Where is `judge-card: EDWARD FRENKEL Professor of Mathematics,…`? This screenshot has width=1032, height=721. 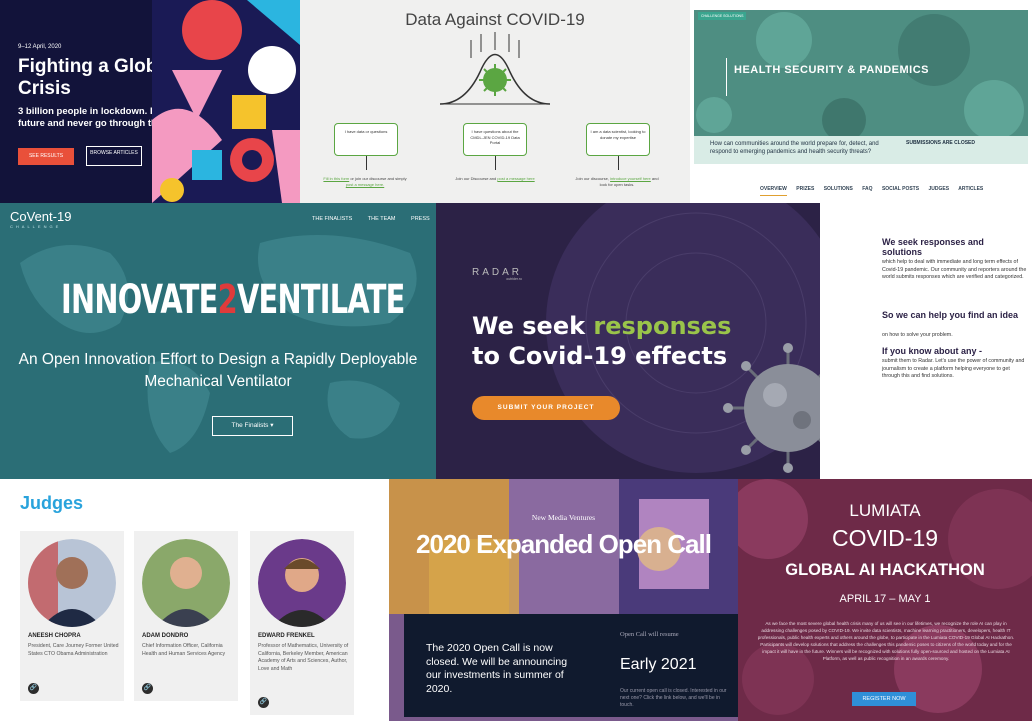
judge-card: EDWARD FRENKEL Professor of Mathematics,… is located at coordinates (302, 623).